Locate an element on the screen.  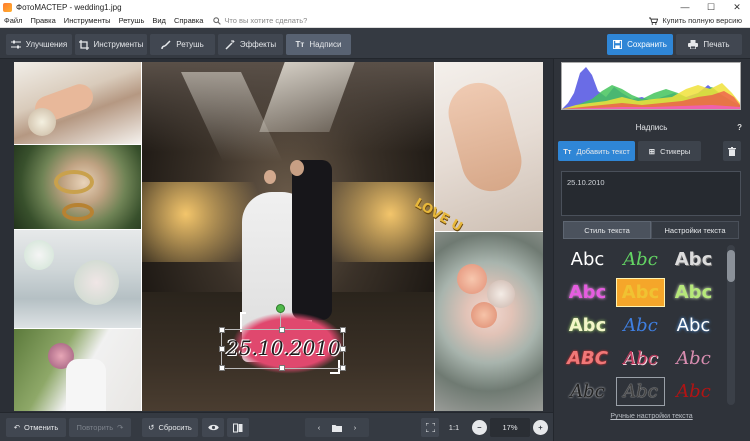
text-tool-icon: Tт is located at coordinates (300, 44).